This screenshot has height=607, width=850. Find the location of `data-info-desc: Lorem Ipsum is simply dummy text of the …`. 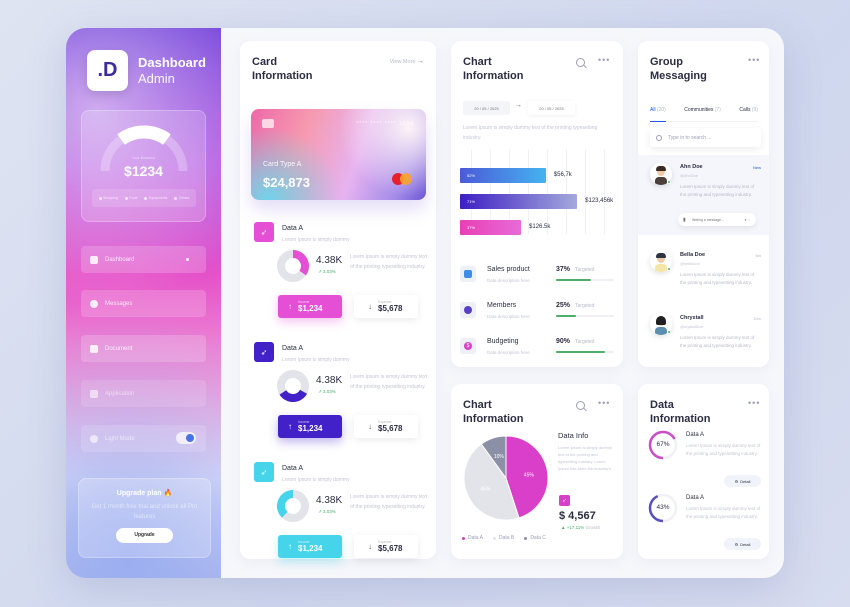

data-info-desc: Lorem Ipsum is simply dummy text of the … is located at coordinates (585, 458).